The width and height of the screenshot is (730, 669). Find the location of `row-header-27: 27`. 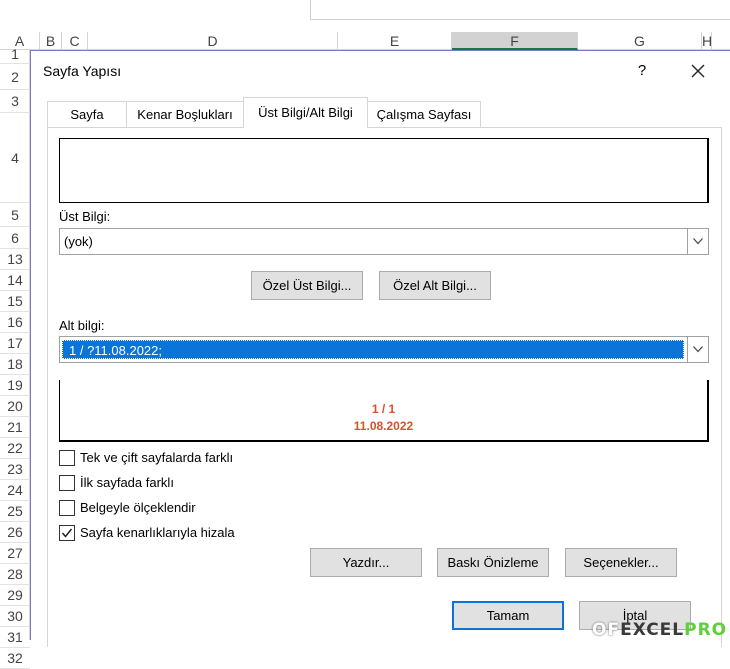

row-header-27: 27 is located at coordinates (15, 553).